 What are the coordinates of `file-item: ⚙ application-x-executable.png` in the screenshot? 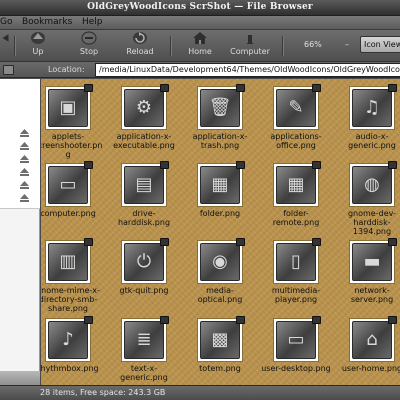 It's located at (144, 117).